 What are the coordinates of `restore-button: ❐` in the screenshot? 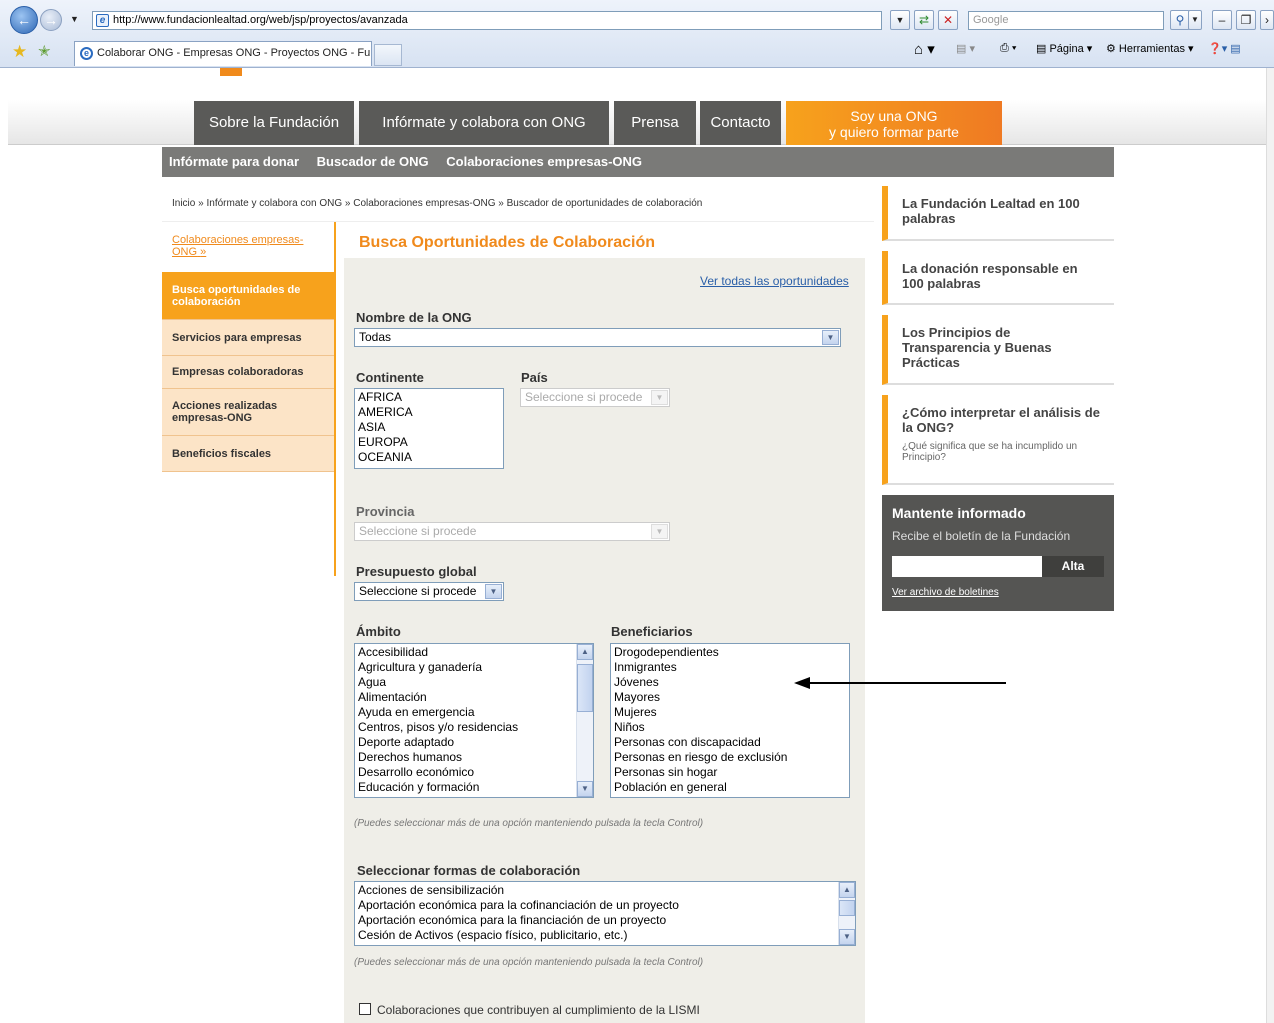 It's located at (1246, 20).